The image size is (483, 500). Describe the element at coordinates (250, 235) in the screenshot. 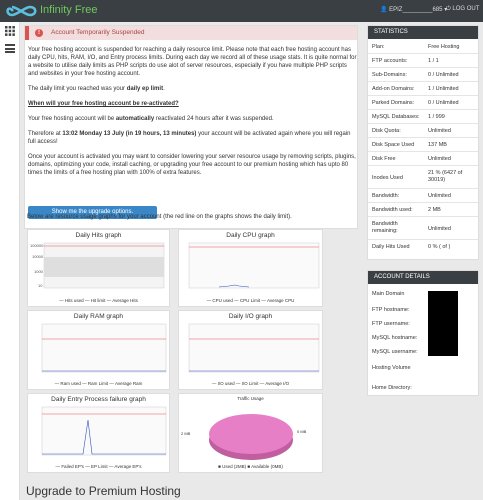

I see `graph-title: Daily CPU graph` at that location.